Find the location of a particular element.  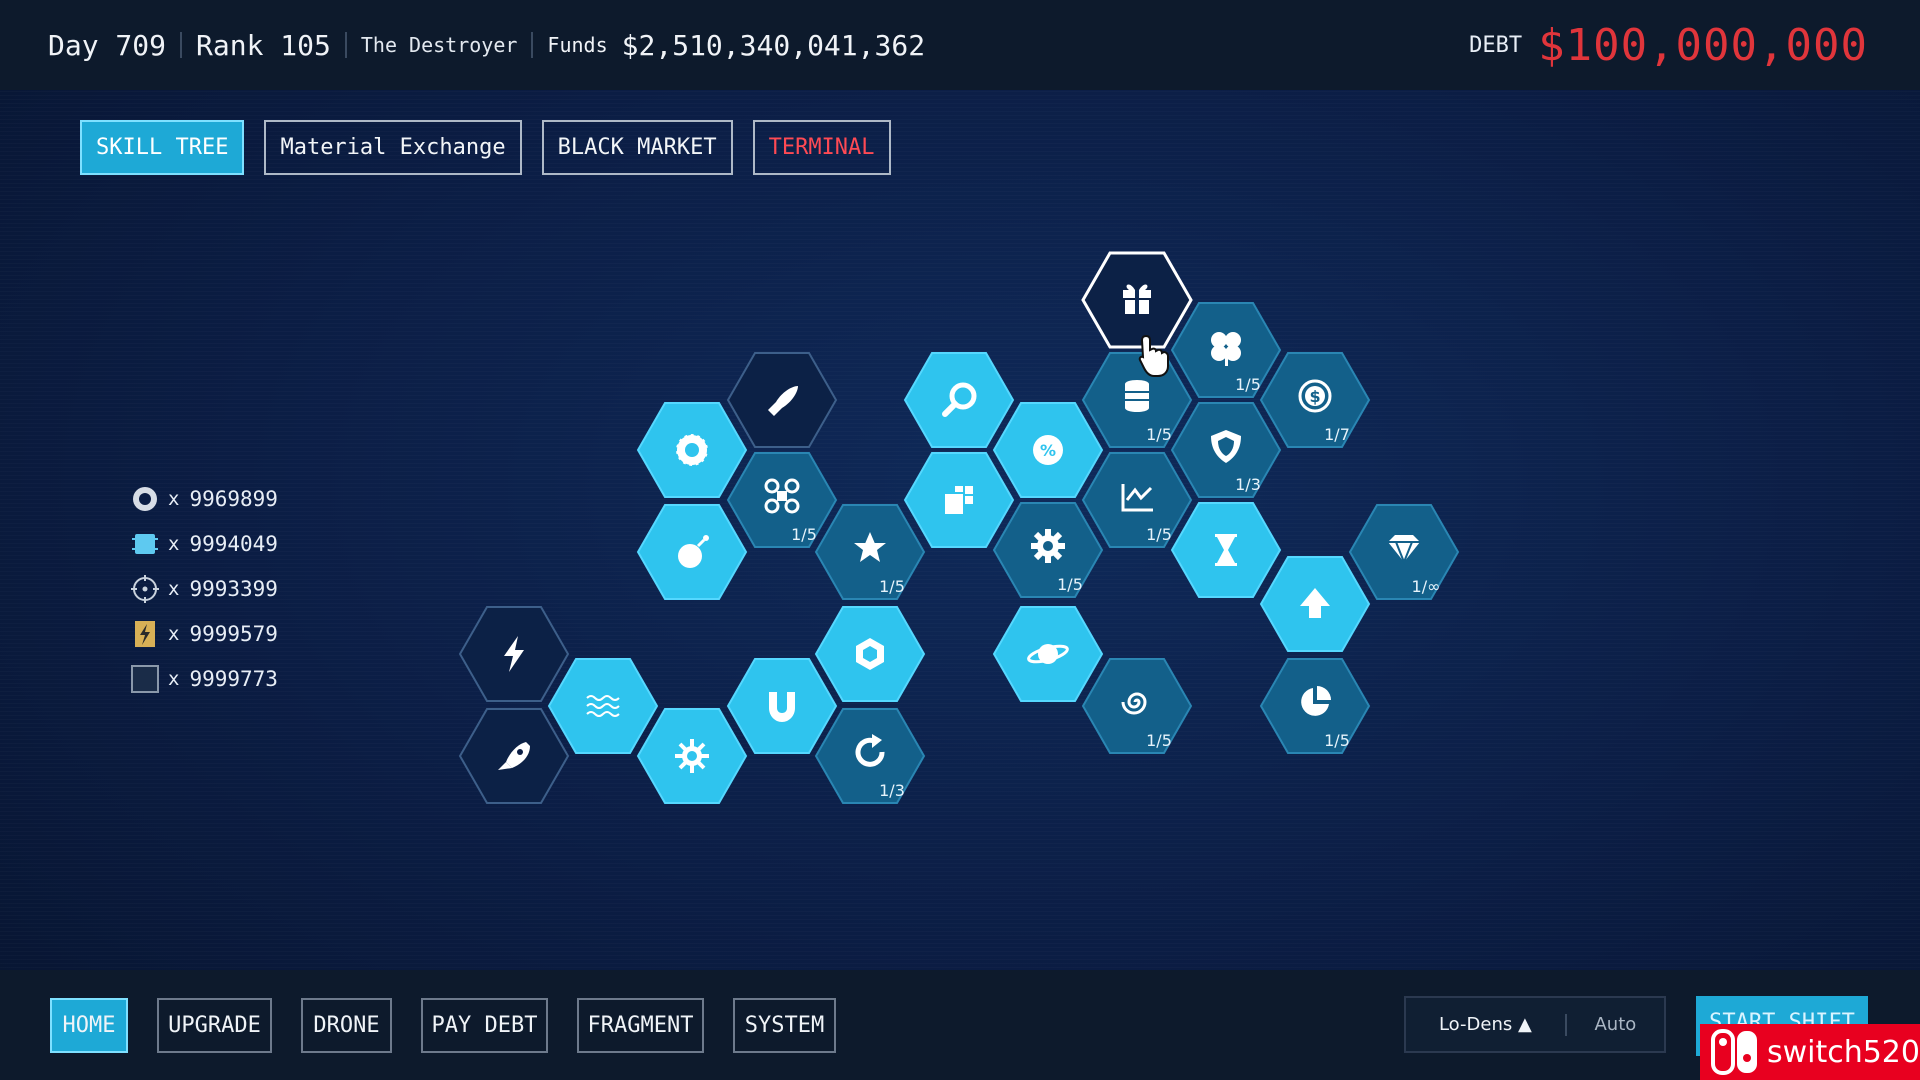

density-selector: Lo-Dens ▲ Auto is located at coordinates (1535, 1024).